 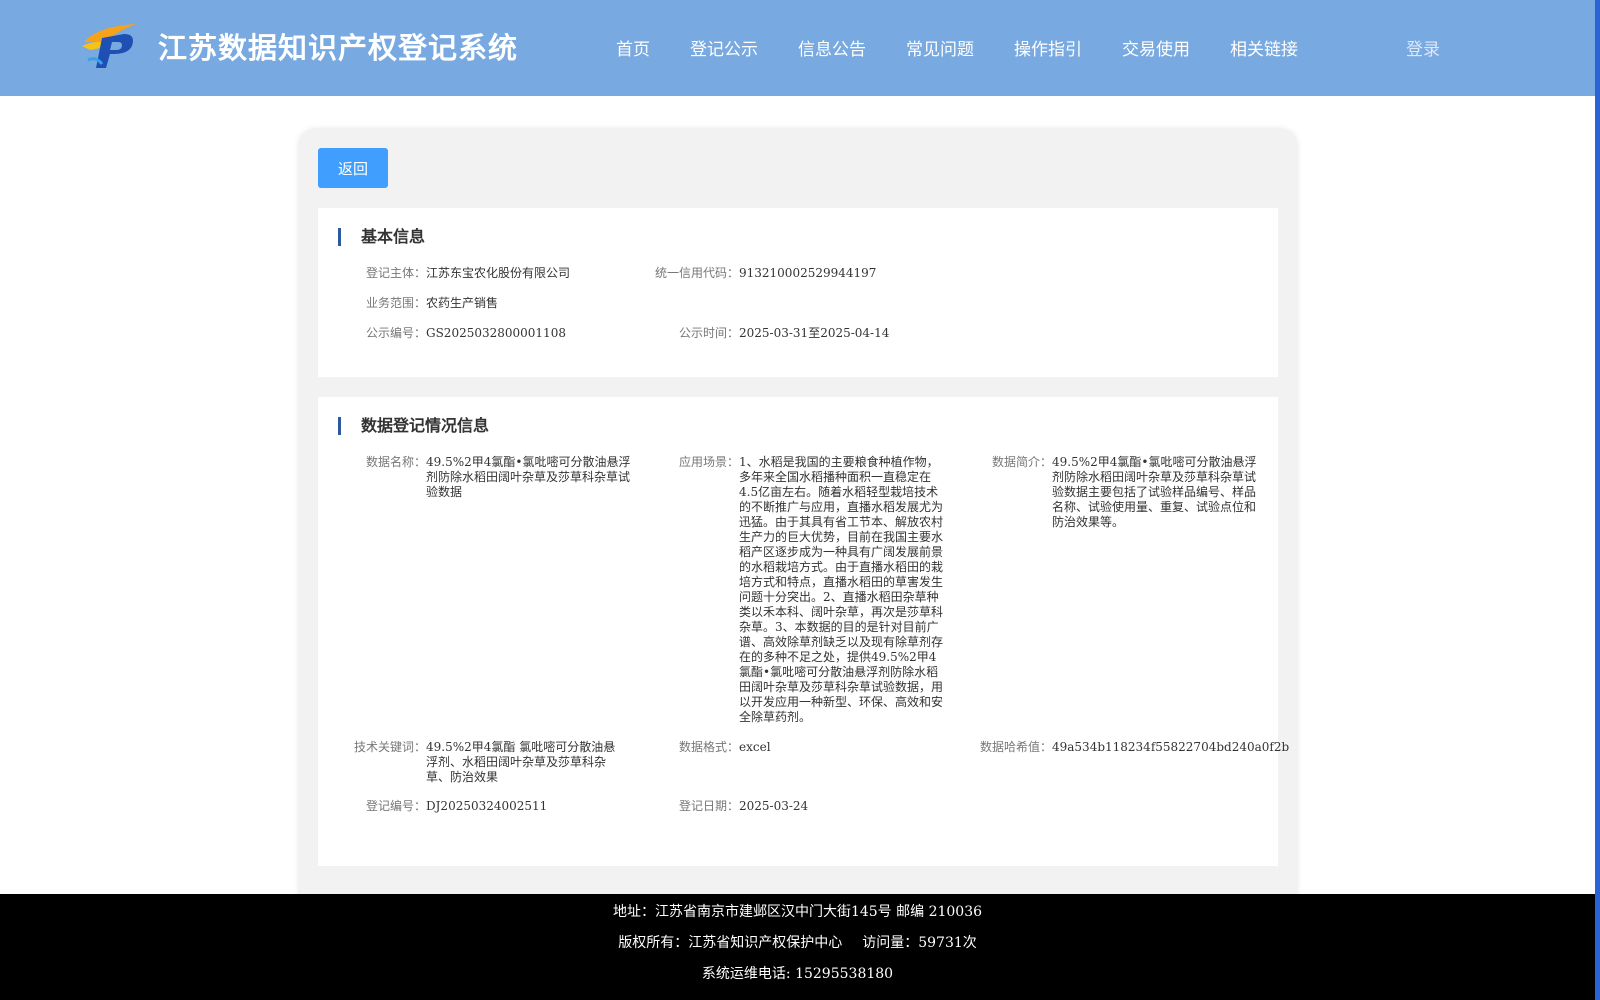 I want to click on subject-value: 江苏东宝农化股份有限公司, so click(x=498, y=273).